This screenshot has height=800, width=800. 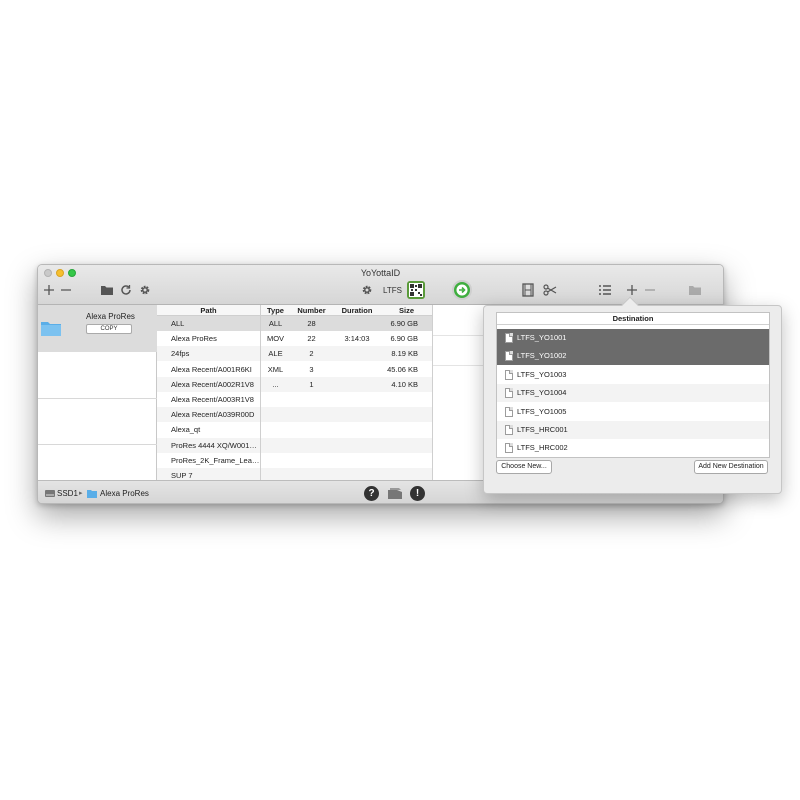 I want to click on minus-icon, so click(x=66, y=290).